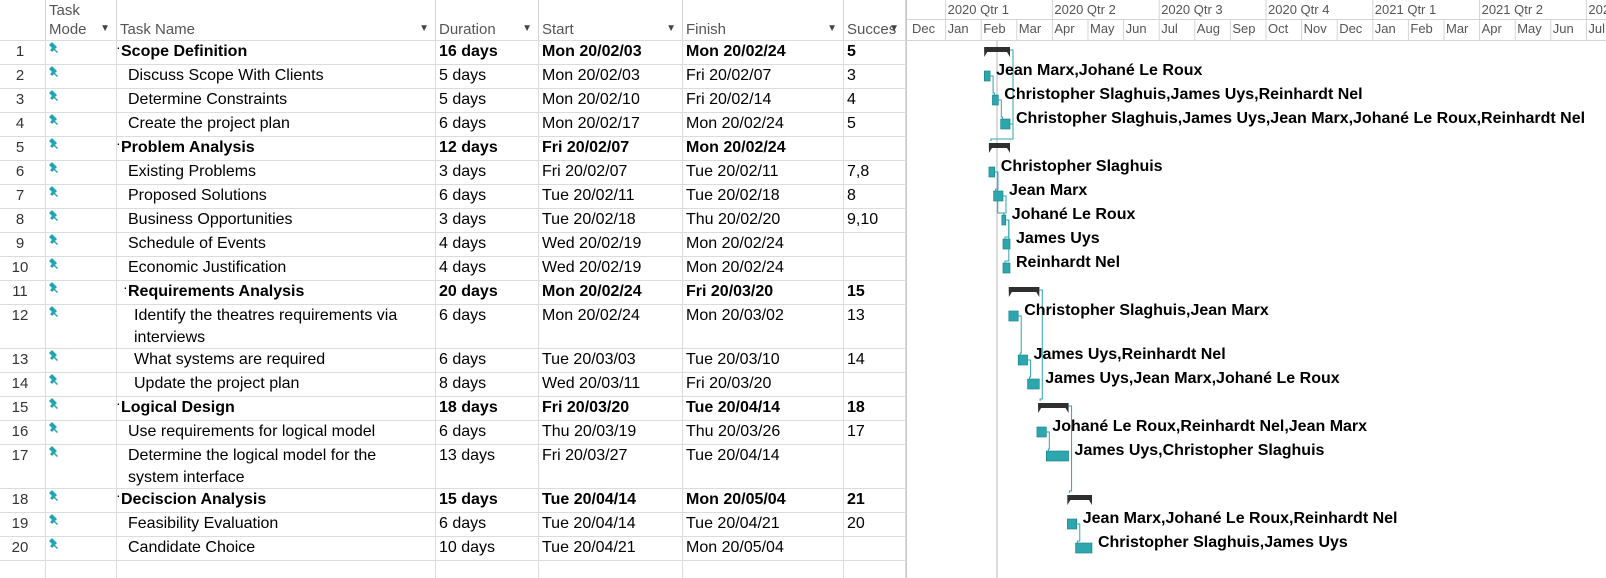 This screenshot has height=578, width=1606. Describe the element at coordinates (184, 52) in the screenshot. I see `summary-task-name: Scope Definition` at that location.